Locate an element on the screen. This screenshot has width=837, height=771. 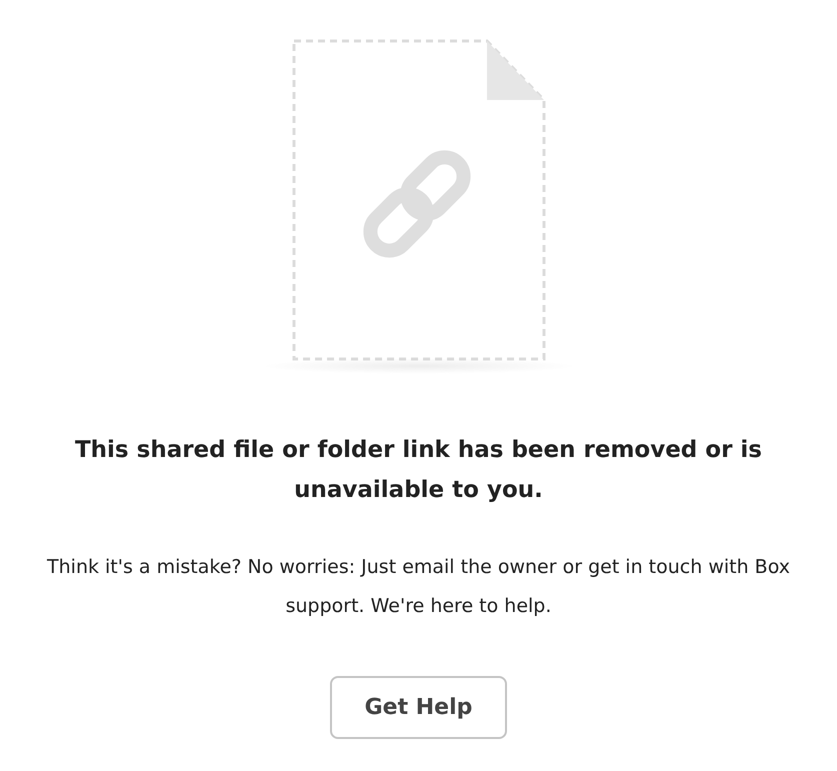
get-help-button: Get Help is located at coordinates (418, 707).